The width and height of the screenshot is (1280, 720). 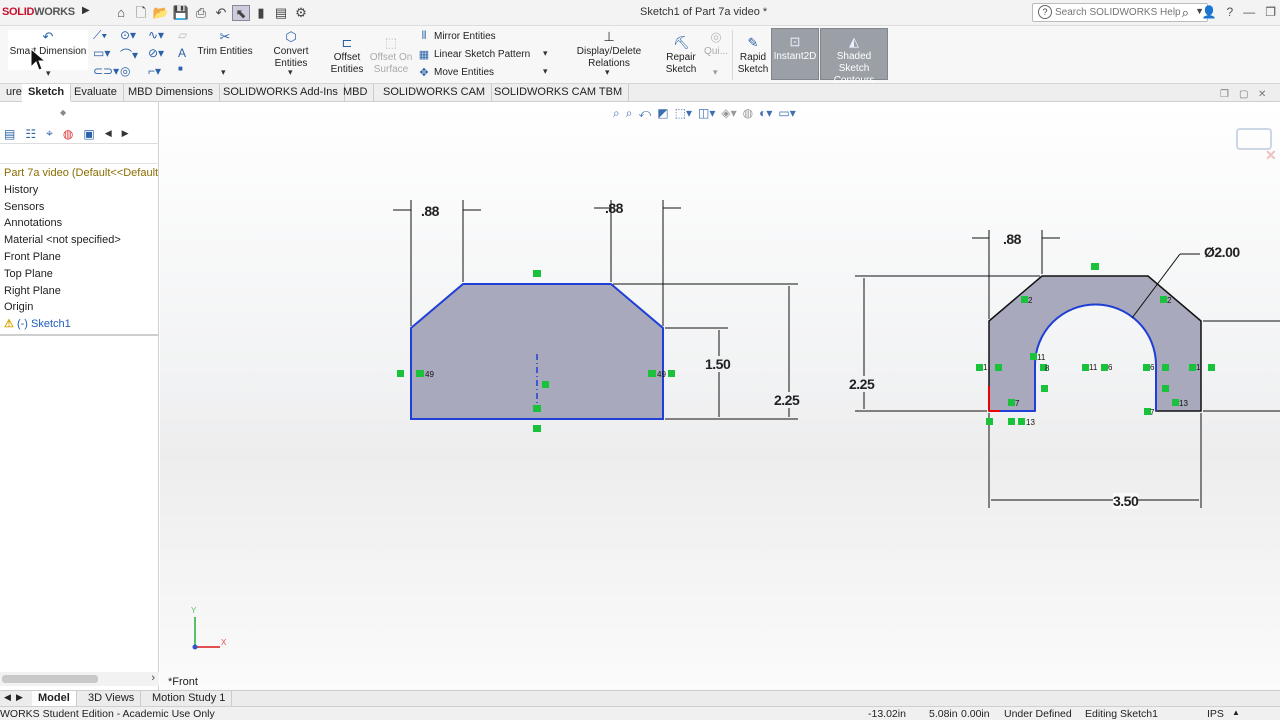 I want to click on status-defined: Under Defined, so click(x=1038, y=714).